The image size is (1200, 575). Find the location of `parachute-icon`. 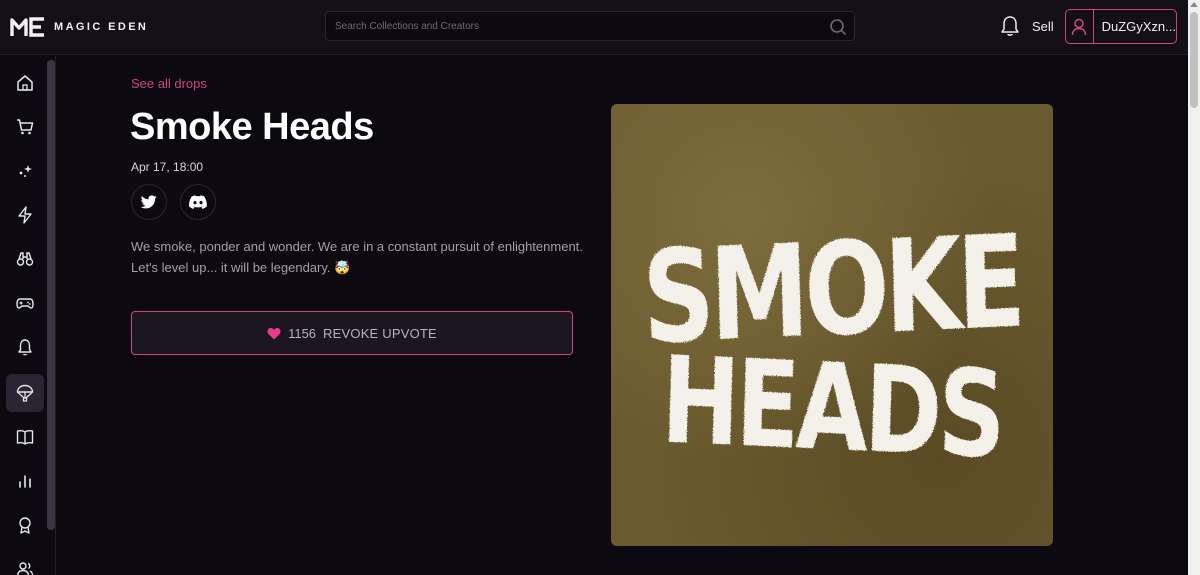

parachute-icon is located at coordinates (25, 393).